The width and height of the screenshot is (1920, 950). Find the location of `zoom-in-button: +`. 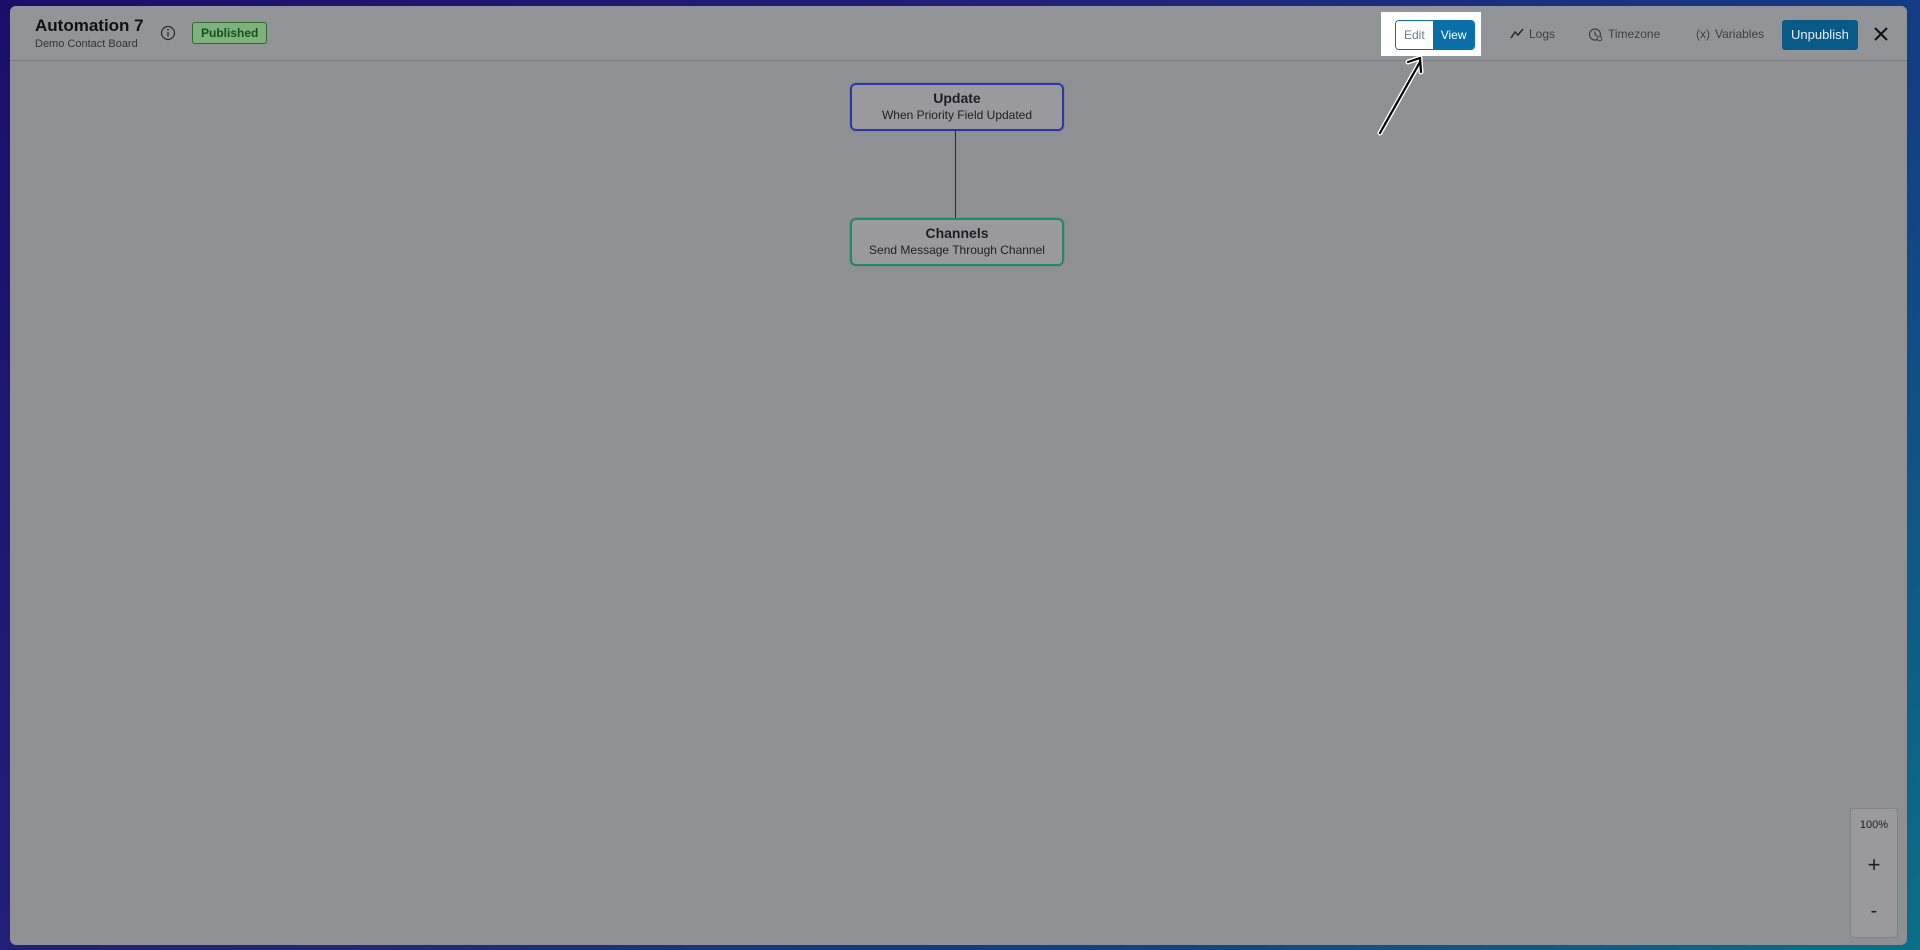

zoom-in-button: + is located at coordinates (1874, 865).